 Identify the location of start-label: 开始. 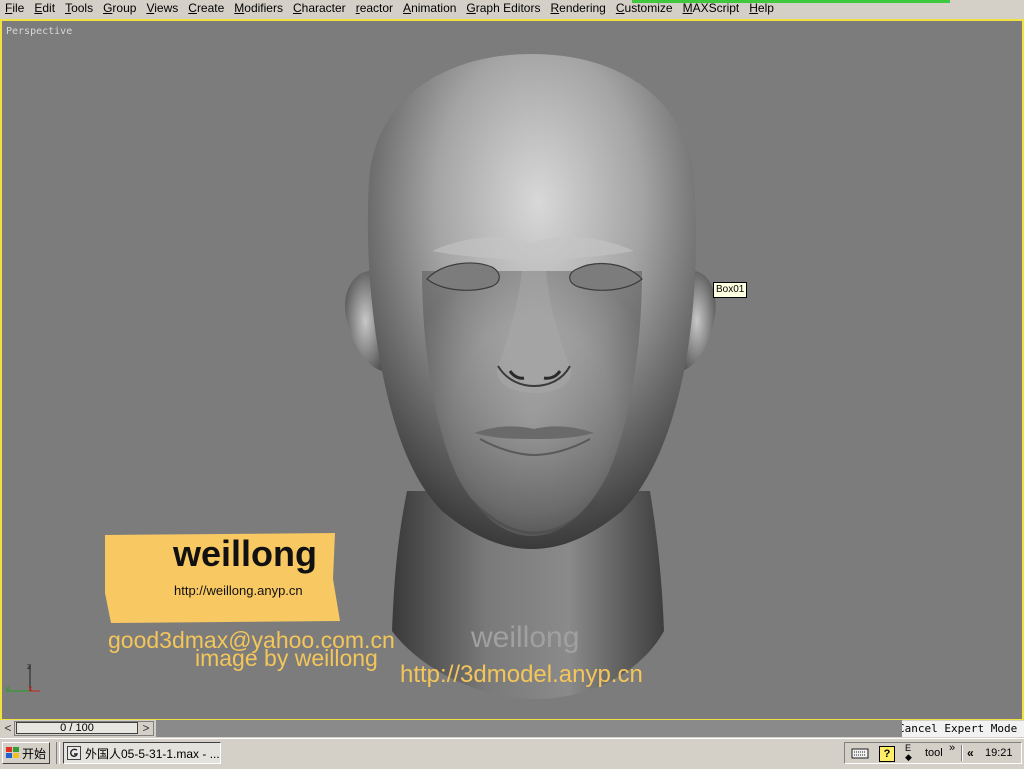
(34, 753).